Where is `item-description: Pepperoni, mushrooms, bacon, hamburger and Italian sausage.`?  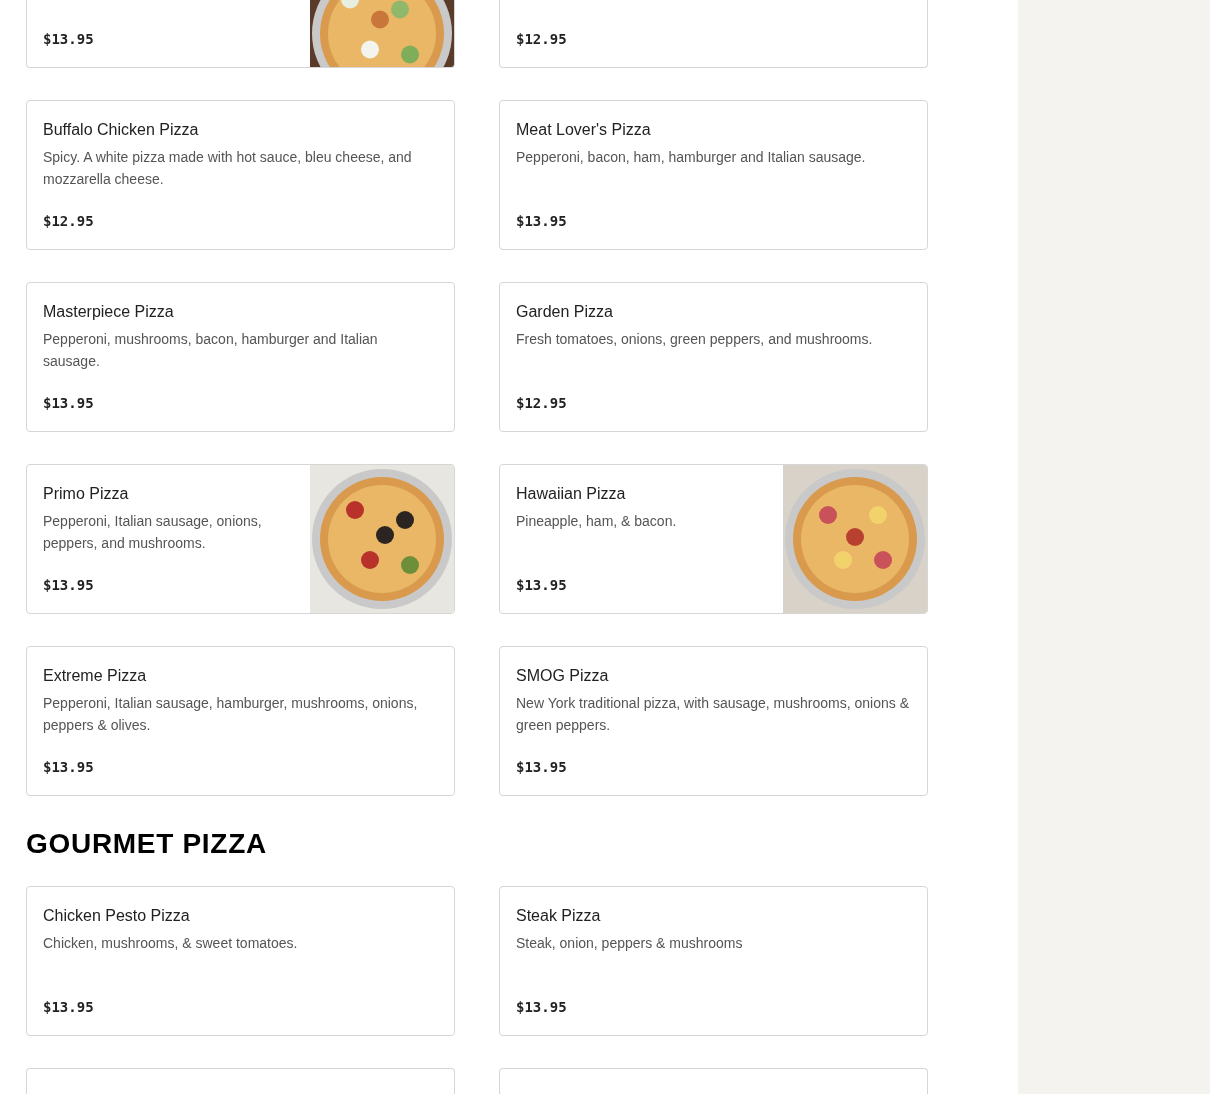 item-description: Pepperoni, mushrooms, bacon, hamburger and Italian sausage. is located at coordinates (211, 350).